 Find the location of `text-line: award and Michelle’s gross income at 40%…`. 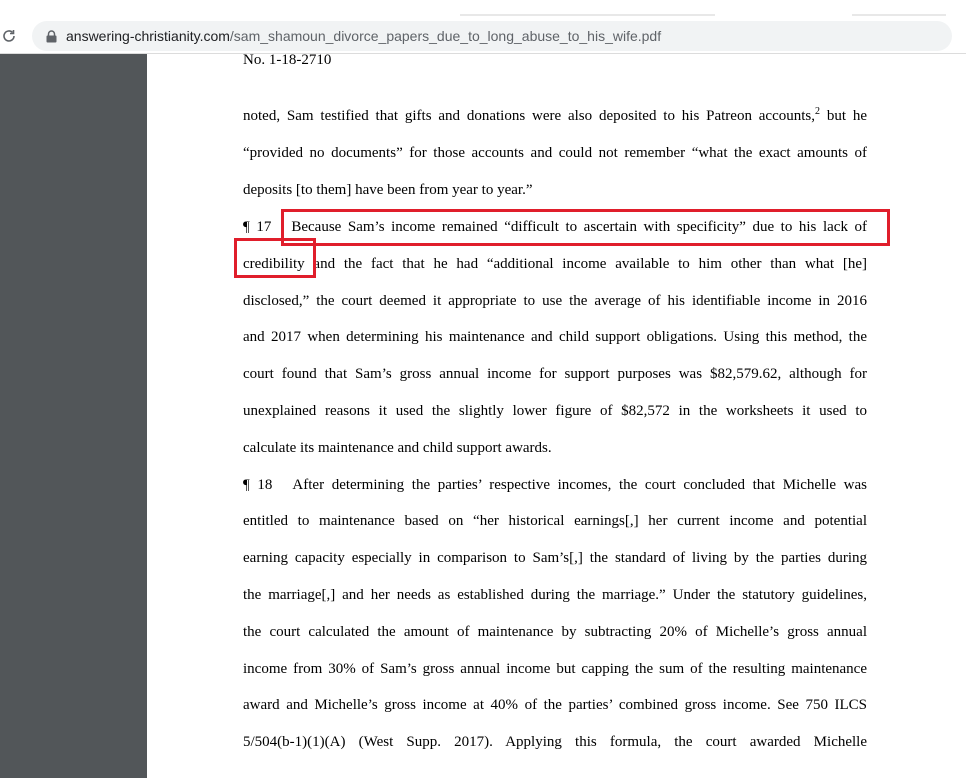

text-line: award and Michelle’s gross income at 40%… is located at coordinates (555, 705).